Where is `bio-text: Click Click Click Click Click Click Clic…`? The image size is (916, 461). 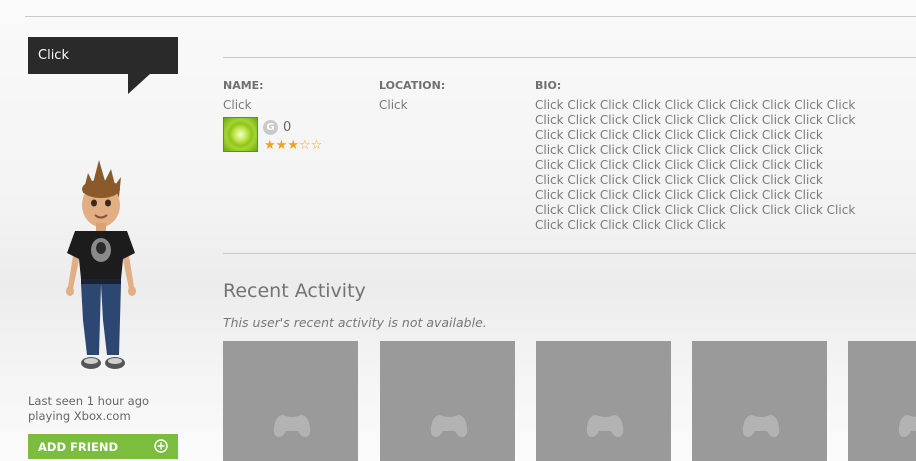
bio-text: Click Click Click Click Click Click Clic… is located at coordinates (695, 165).